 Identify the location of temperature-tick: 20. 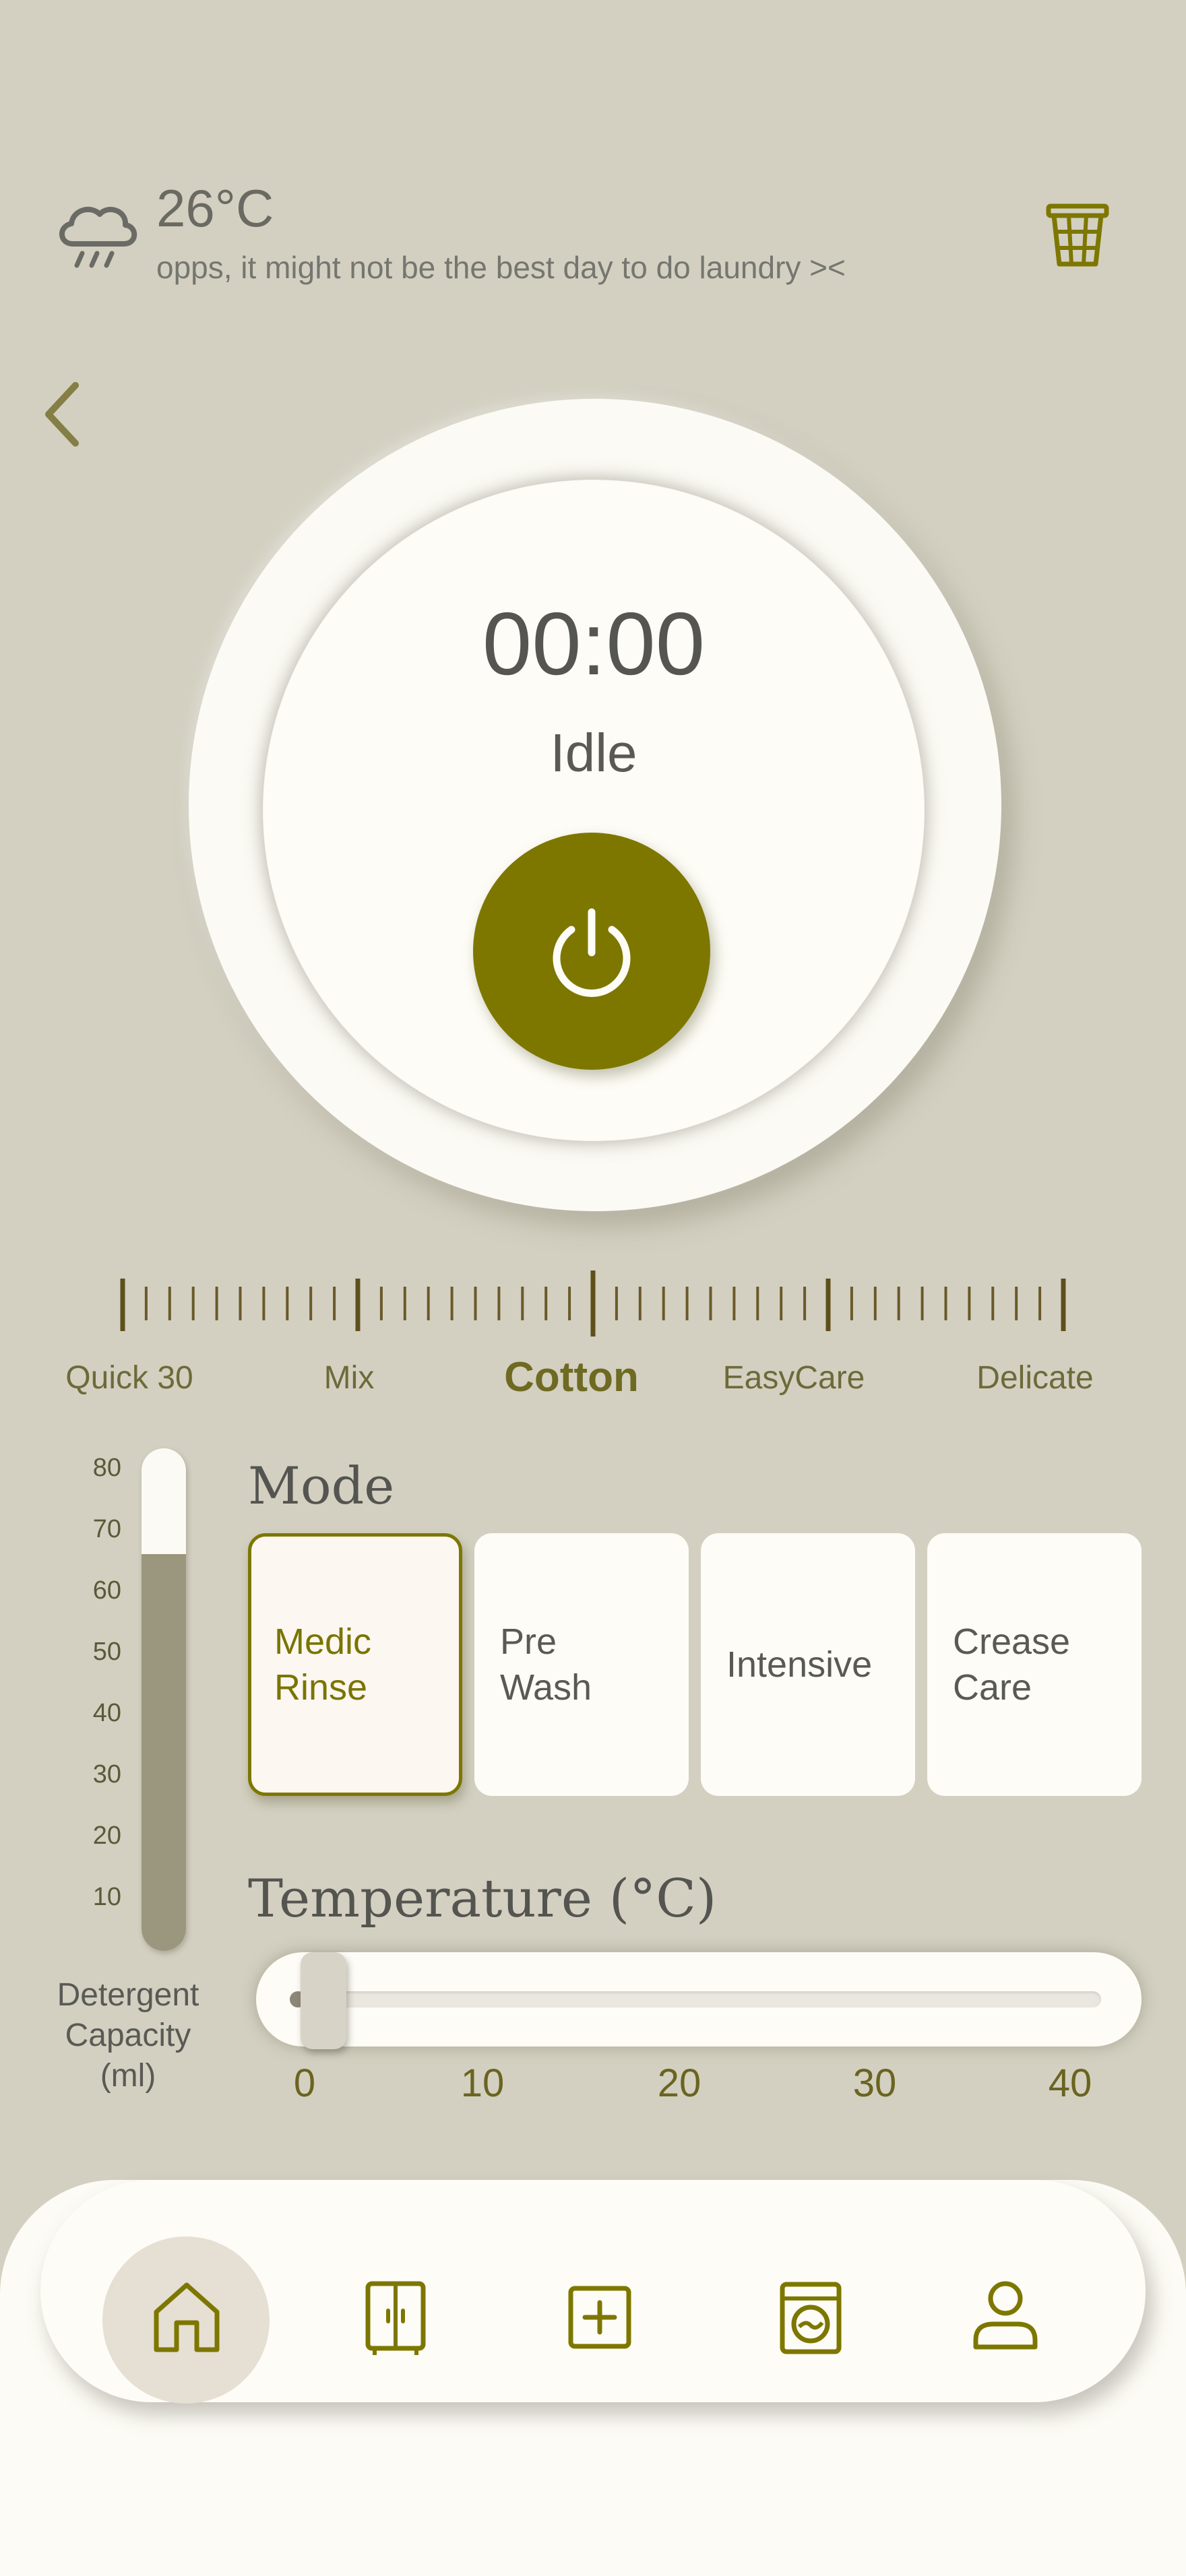
(679, 2083).